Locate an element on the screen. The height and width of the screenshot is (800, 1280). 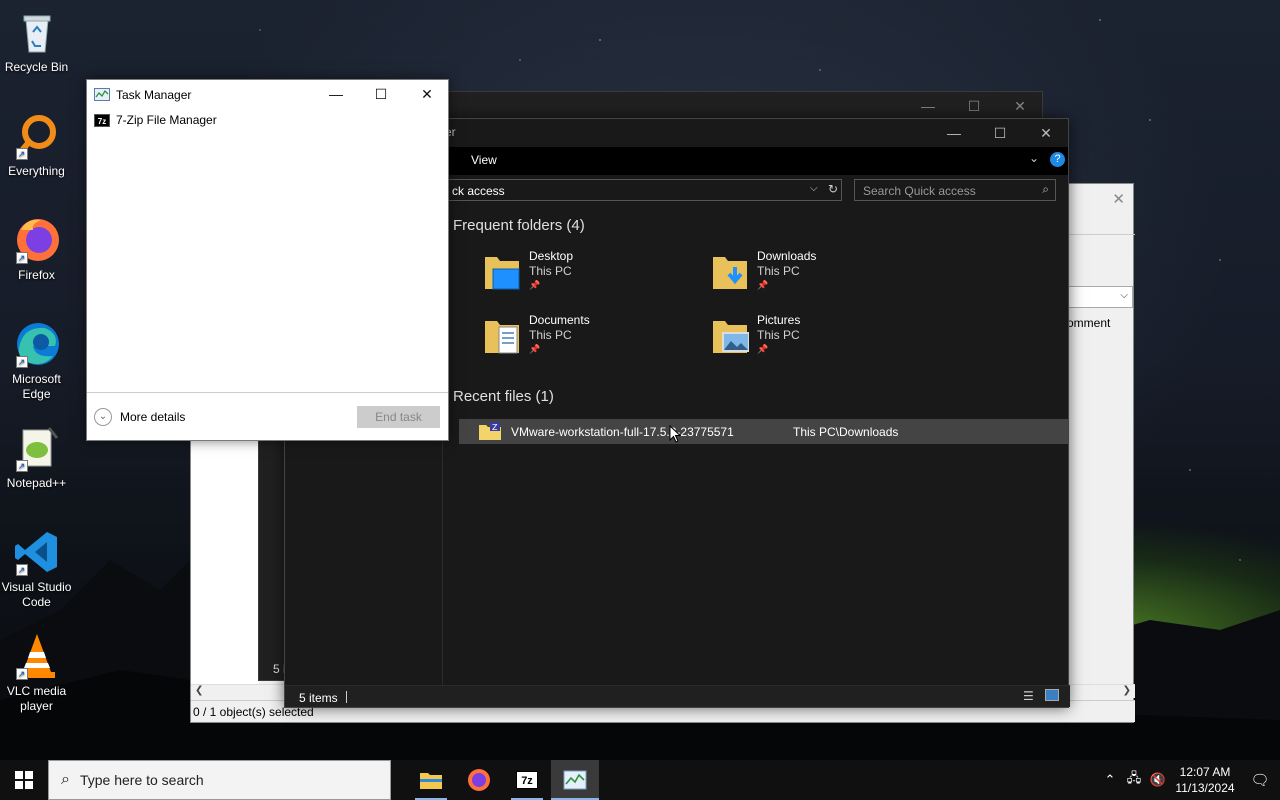
file-path: This PC\Downloads is located at coordinates (846, 432).